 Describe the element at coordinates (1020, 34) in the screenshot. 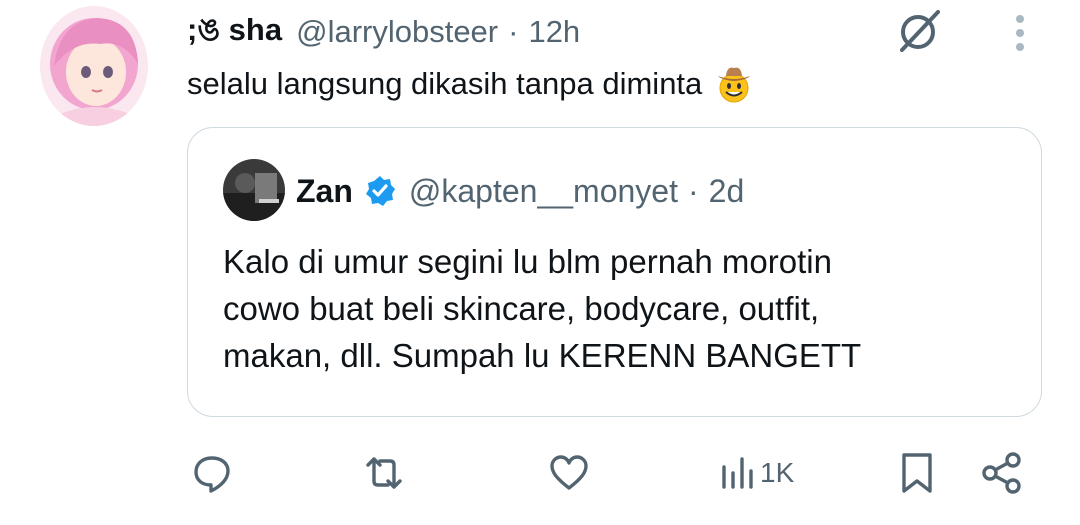

I see `more-options-icon` at that location.